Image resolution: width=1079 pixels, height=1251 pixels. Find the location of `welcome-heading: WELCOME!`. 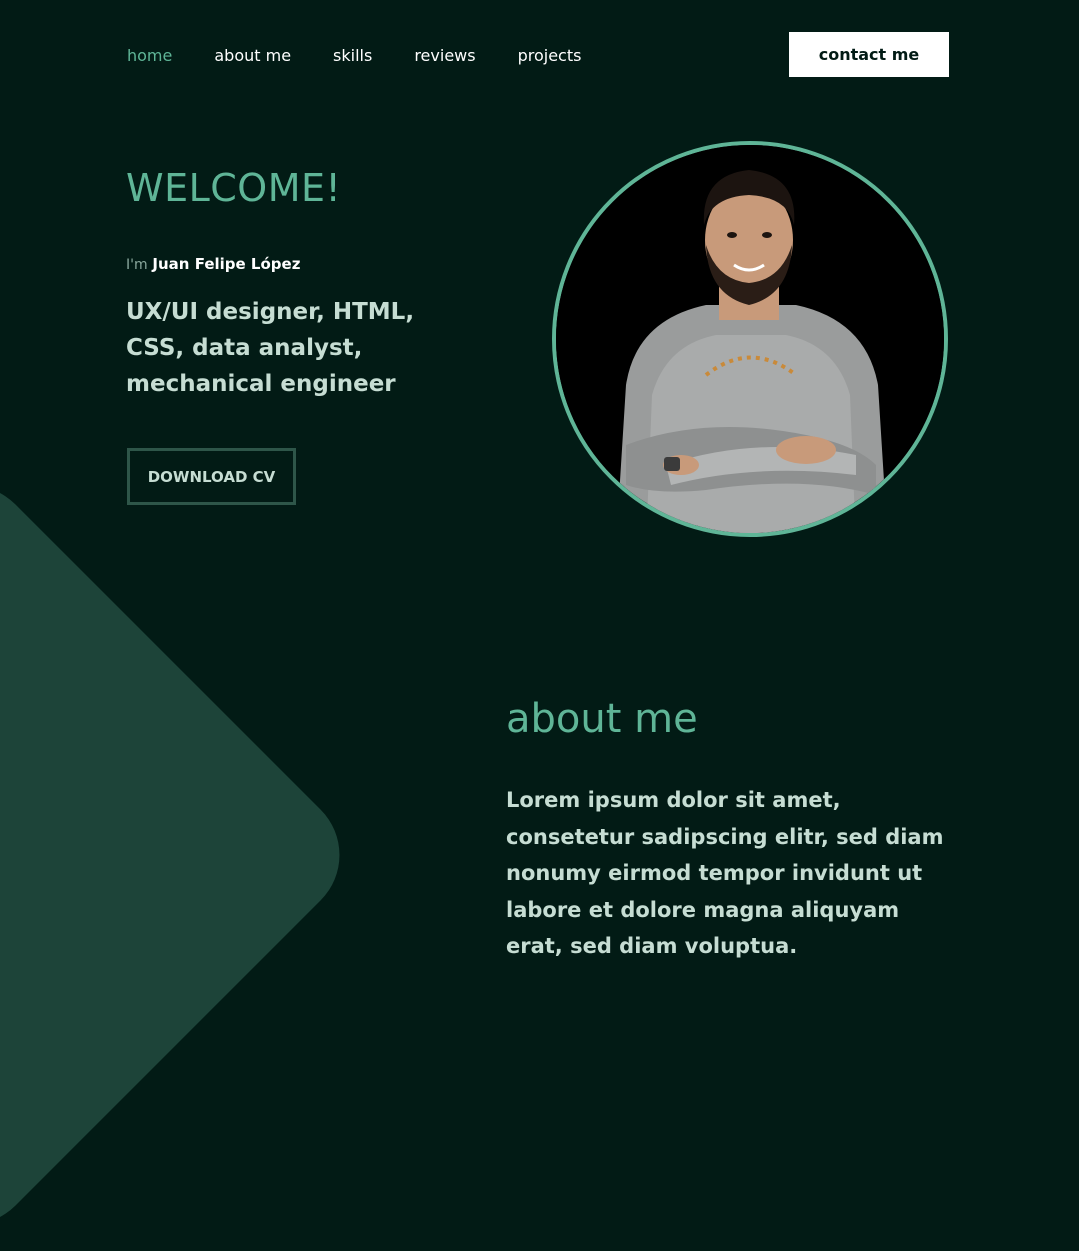

welcome-heading: WELCOME! is located at coordinates (234, 188).